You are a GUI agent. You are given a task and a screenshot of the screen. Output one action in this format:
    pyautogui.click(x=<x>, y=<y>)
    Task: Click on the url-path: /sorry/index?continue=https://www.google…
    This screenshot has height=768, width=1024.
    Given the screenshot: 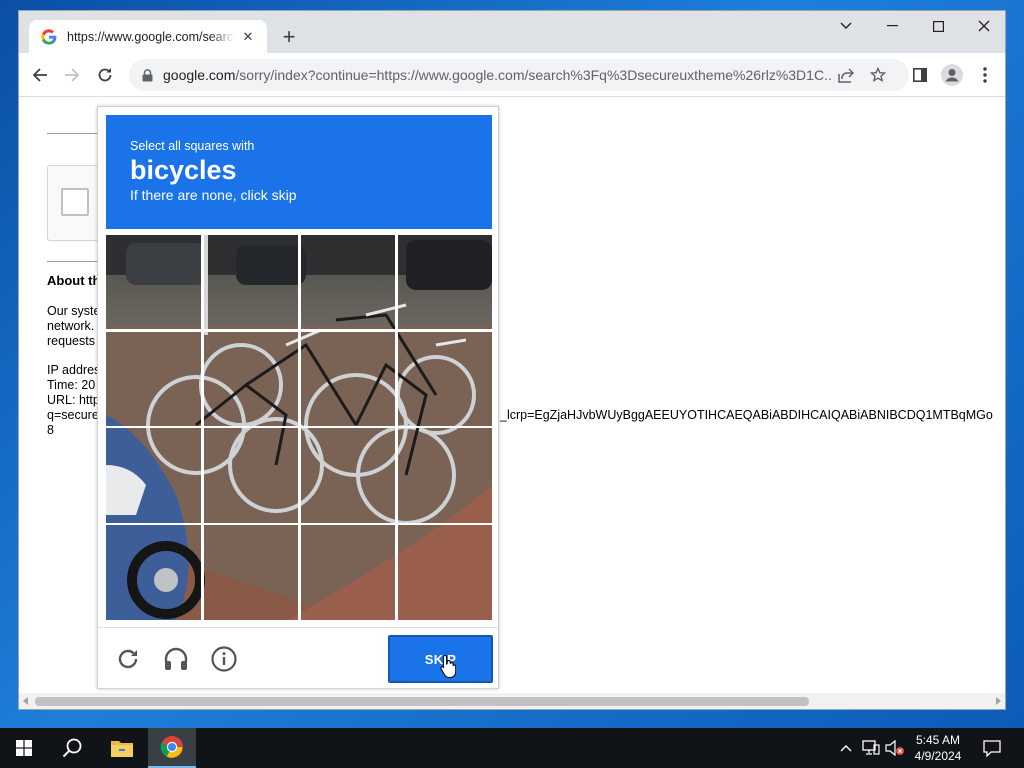 What is the action you would take?
    pyautogui.click(x=534, y=75)
    